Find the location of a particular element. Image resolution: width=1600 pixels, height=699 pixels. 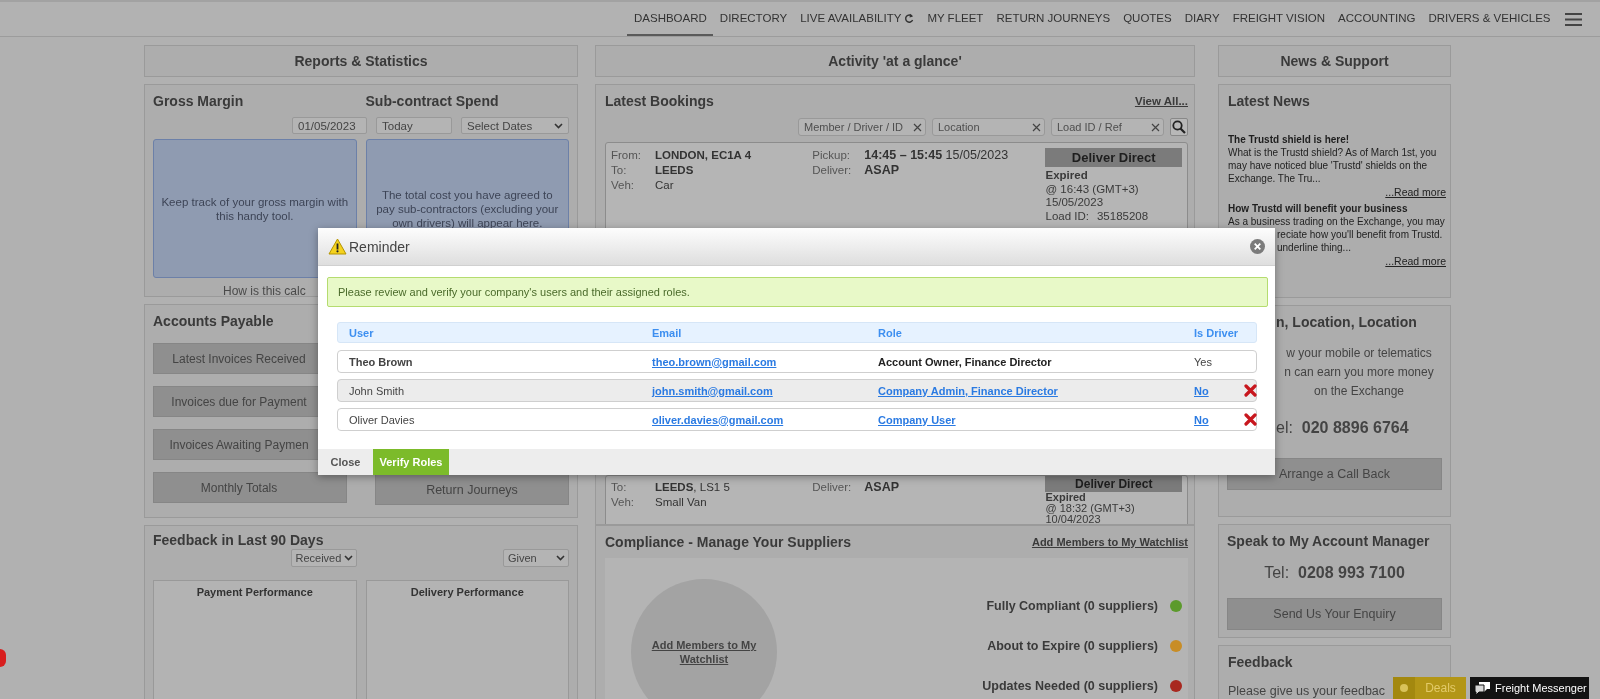

search-button is located at coordinates (1179, 127).